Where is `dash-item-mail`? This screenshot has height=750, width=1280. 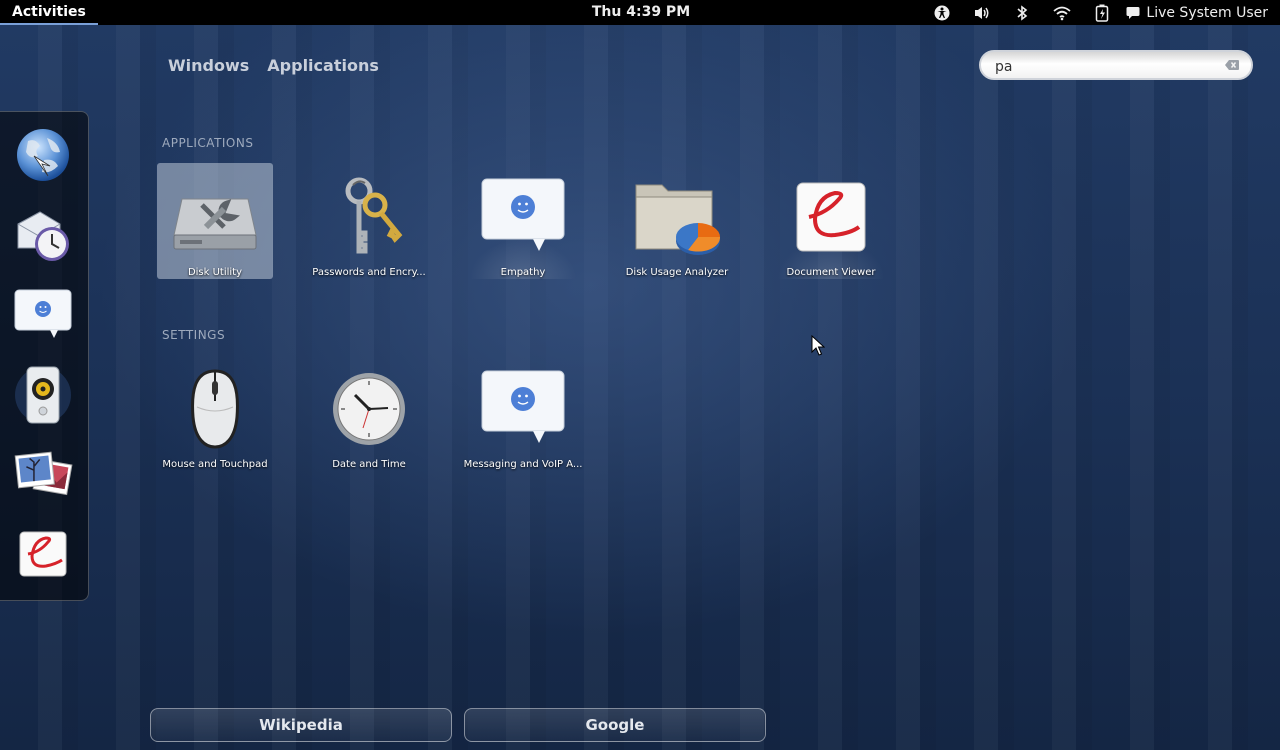 dash-item-mail is located at coordinates (43, 235).